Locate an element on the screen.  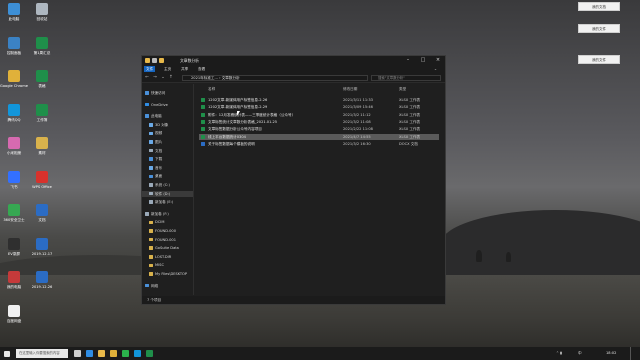
address-bar: 2021年标准工... › 文章数分析 is located at coordinates (275, 78).